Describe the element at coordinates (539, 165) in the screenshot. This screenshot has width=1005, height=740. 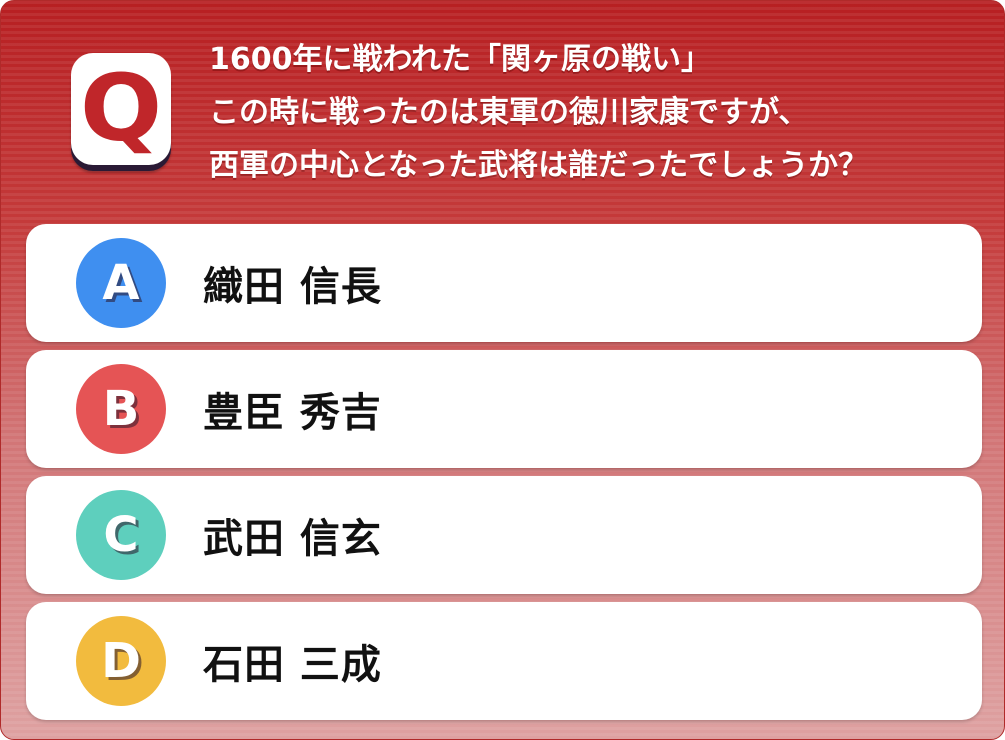
I see `question-line-3: 西軍の中心となった武将は誰だったでしょうか？` at that location.